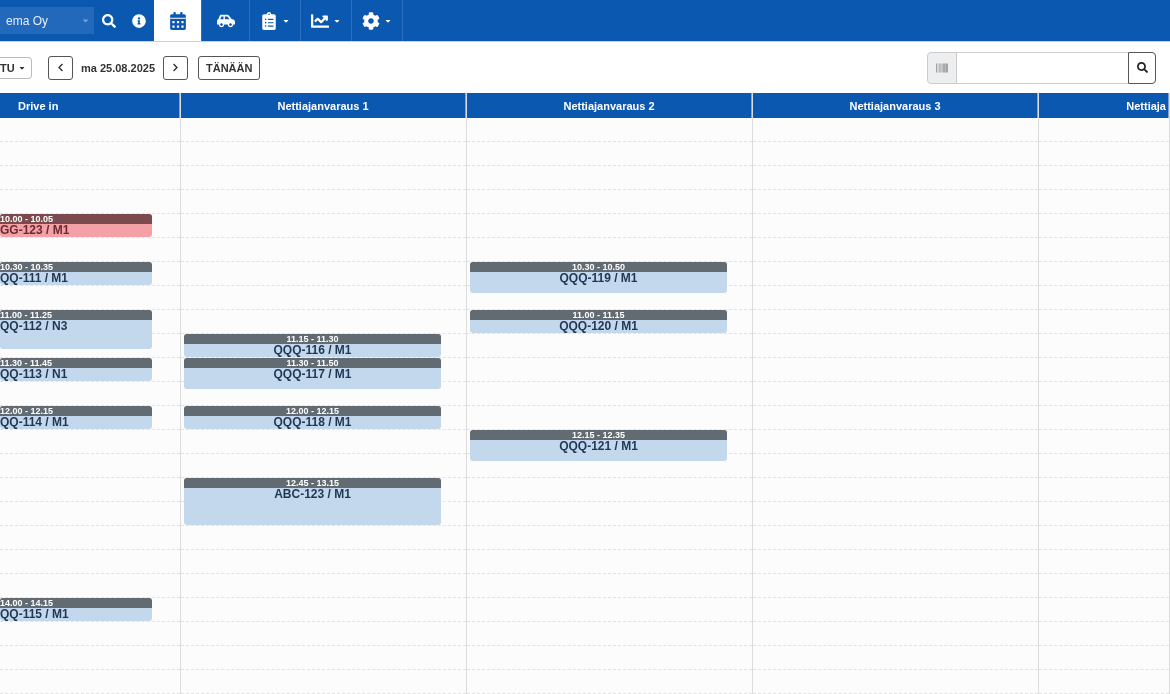  I want to click on appointment-card: 11.15 - 11.30 QQQ-116 / M1, so click(312, 345).